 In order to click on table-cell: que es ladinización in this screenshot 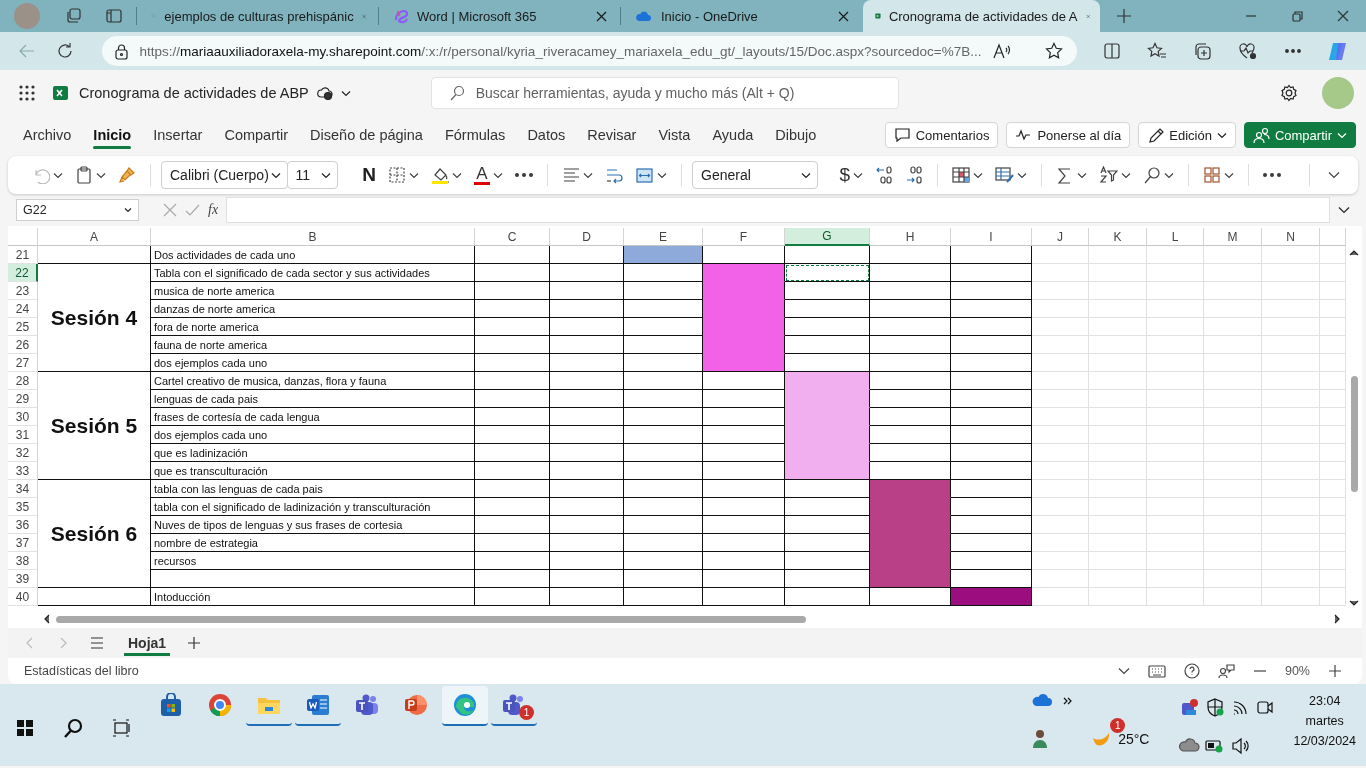, I will do `click(313, 453)`.